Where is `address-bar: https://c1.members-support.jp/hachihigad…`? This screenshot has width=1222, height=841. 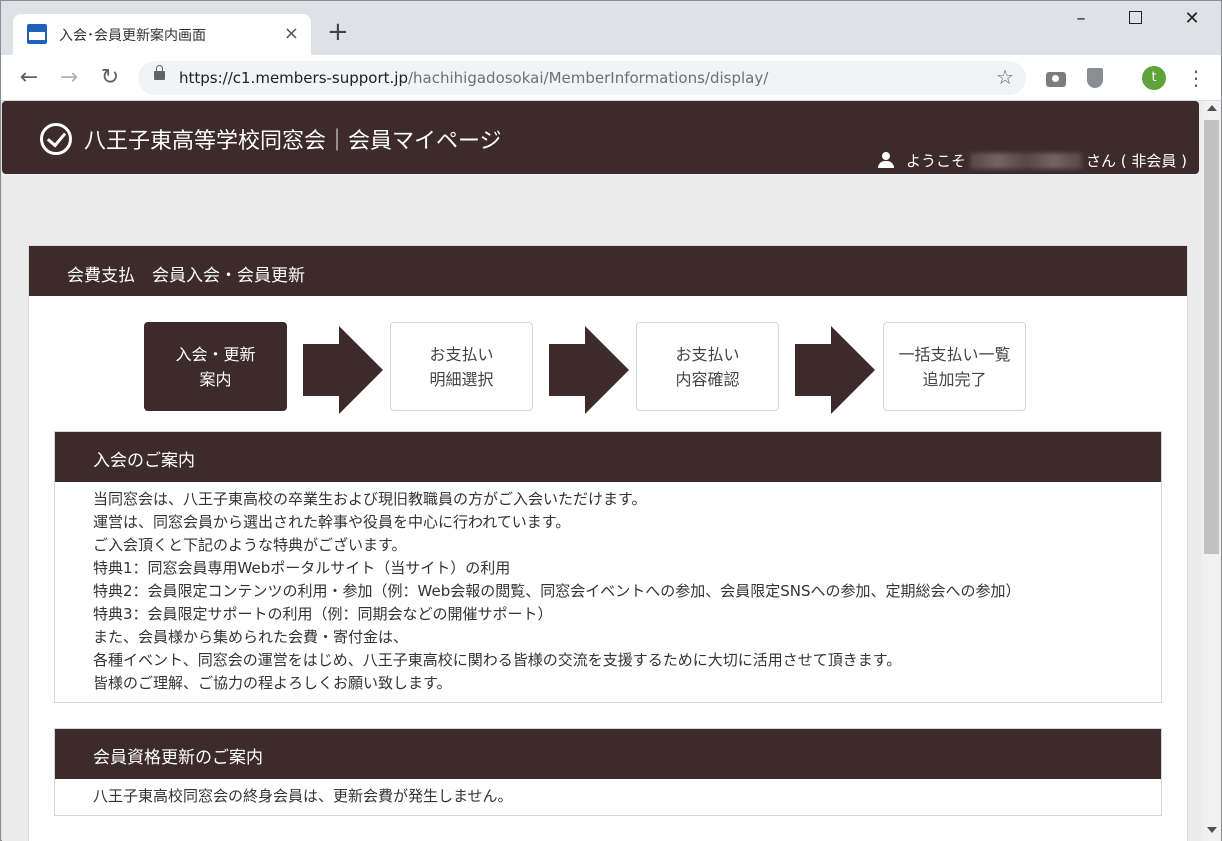 address-bar: https://c1.members-support.jp/hachihigad… is located at coordinates (582, 78).